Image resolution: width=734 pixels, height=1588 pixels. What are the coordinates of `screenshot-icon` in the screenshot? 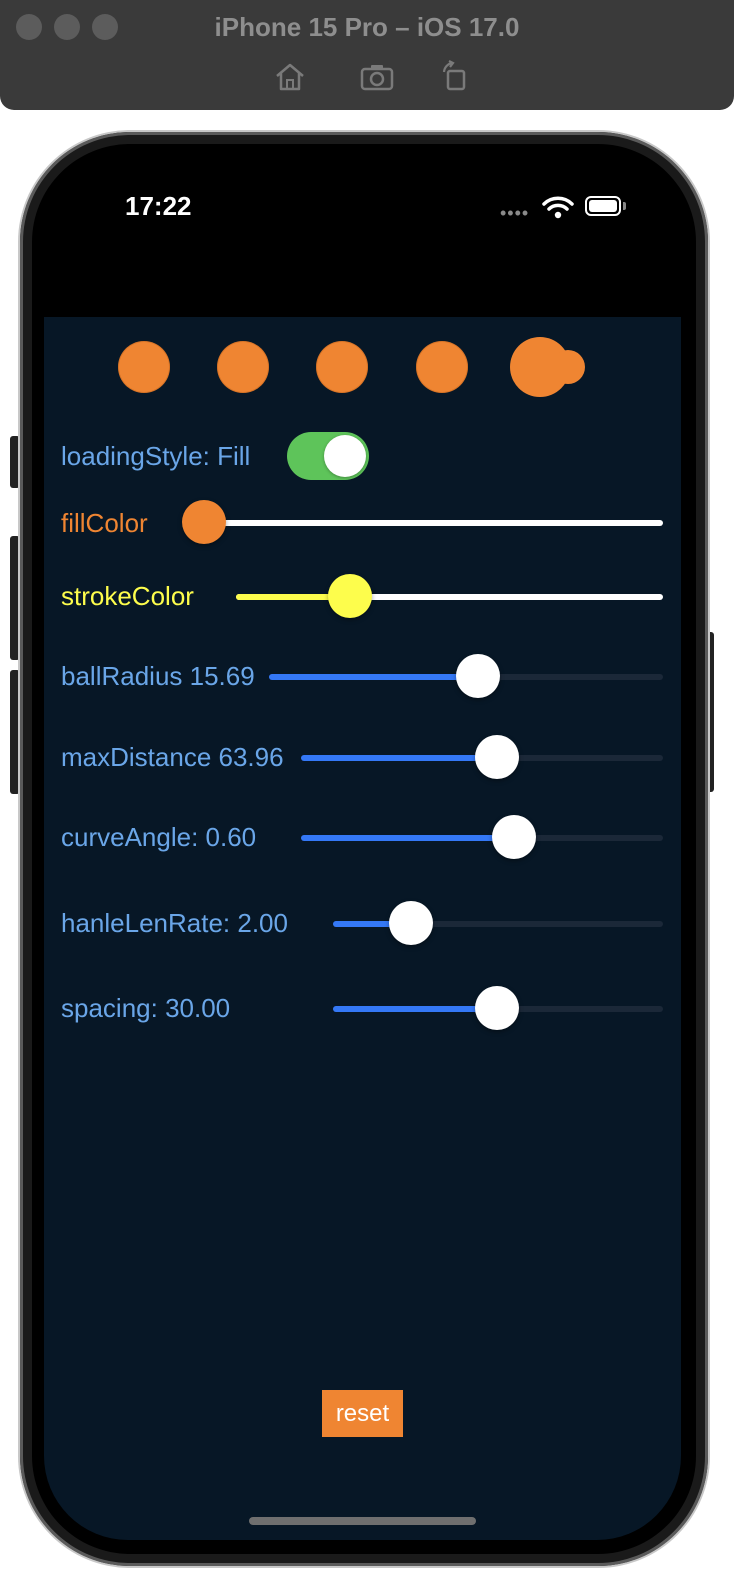 It's located at (377, 77).